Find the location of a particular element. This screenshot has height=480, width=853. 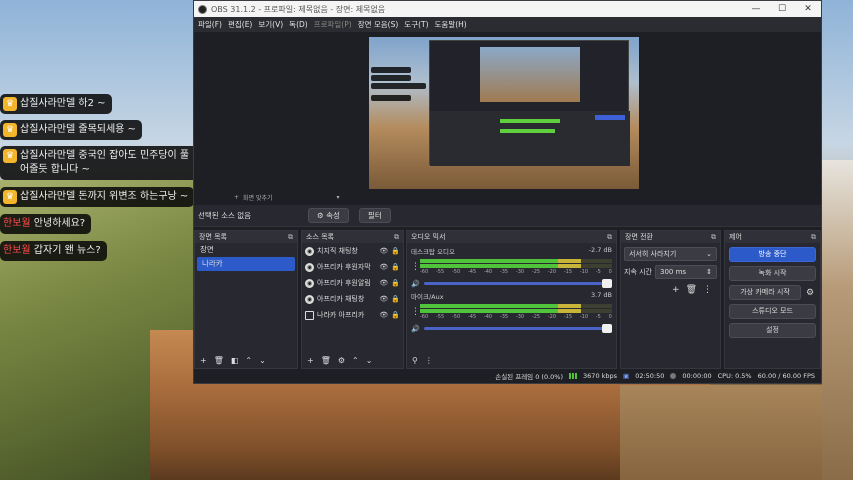

controls-dock: 제어 ⧉ 방송 중단 녹화 시작 가상 카메라 시작 ⚙ 스튜디오 모드 설정 is located at coordinates (772, 299).